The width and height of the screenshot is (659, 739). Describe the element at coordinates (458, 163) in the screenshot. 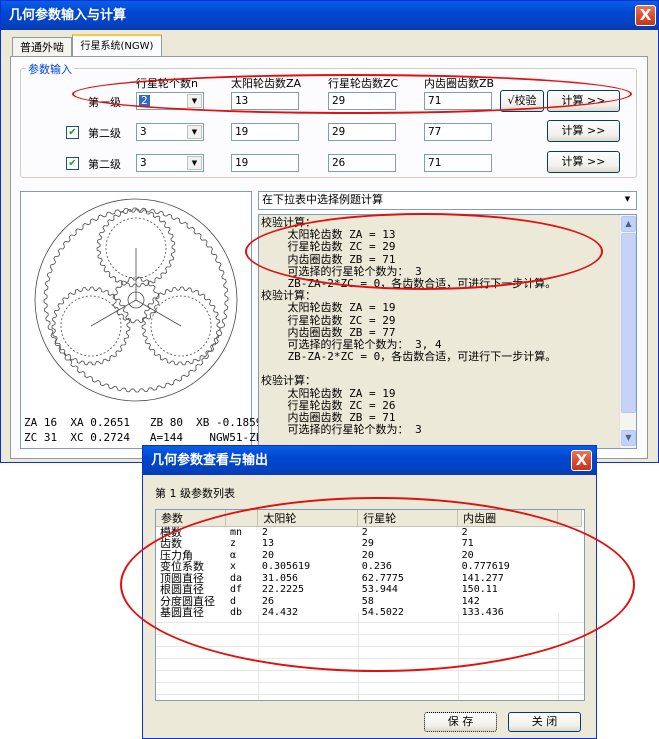

I see `stage3-zb-input: 71` at that location.